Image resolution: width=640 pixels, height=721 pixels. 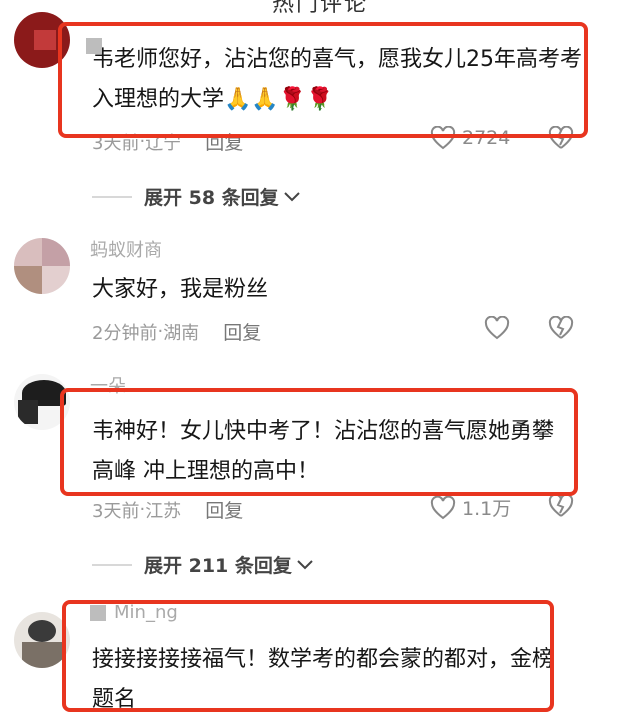 I want to click on comment-time: 2分钟前, so click(x=125, y=333).